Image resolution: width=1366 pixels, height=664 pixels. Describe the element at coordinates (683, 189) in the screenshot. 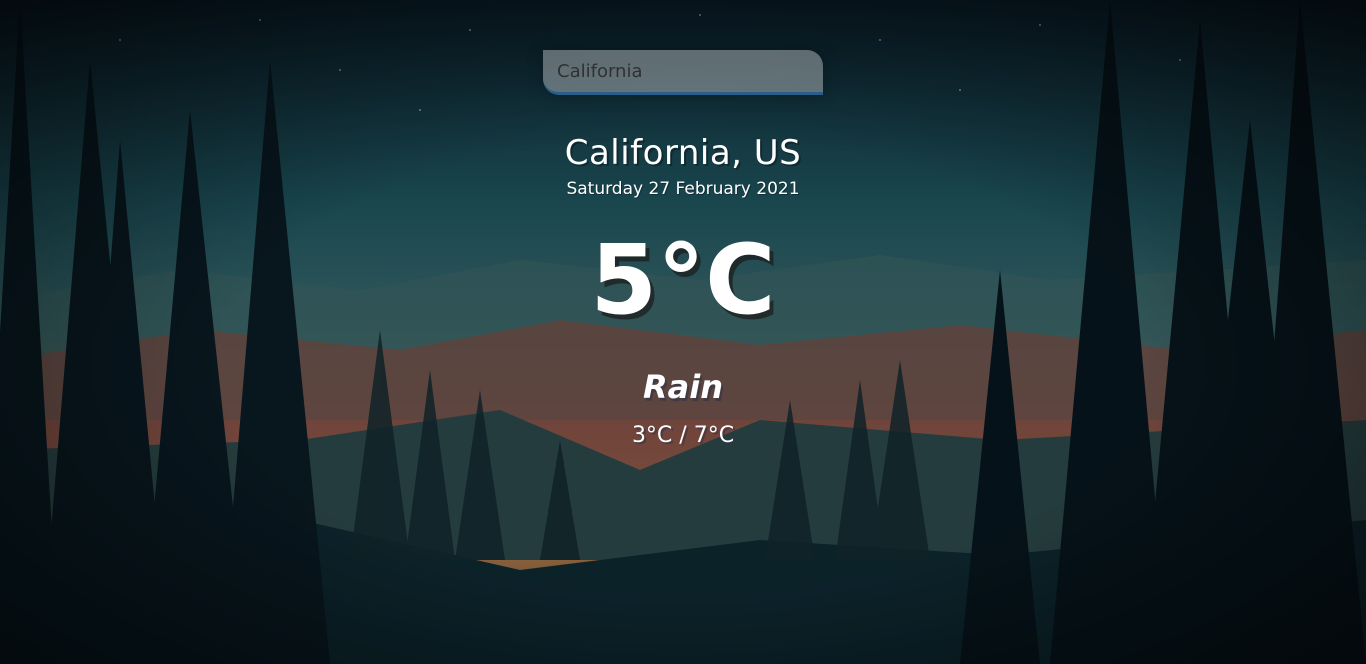

I see `current-date: Saturday 27 February 2021` at that location.